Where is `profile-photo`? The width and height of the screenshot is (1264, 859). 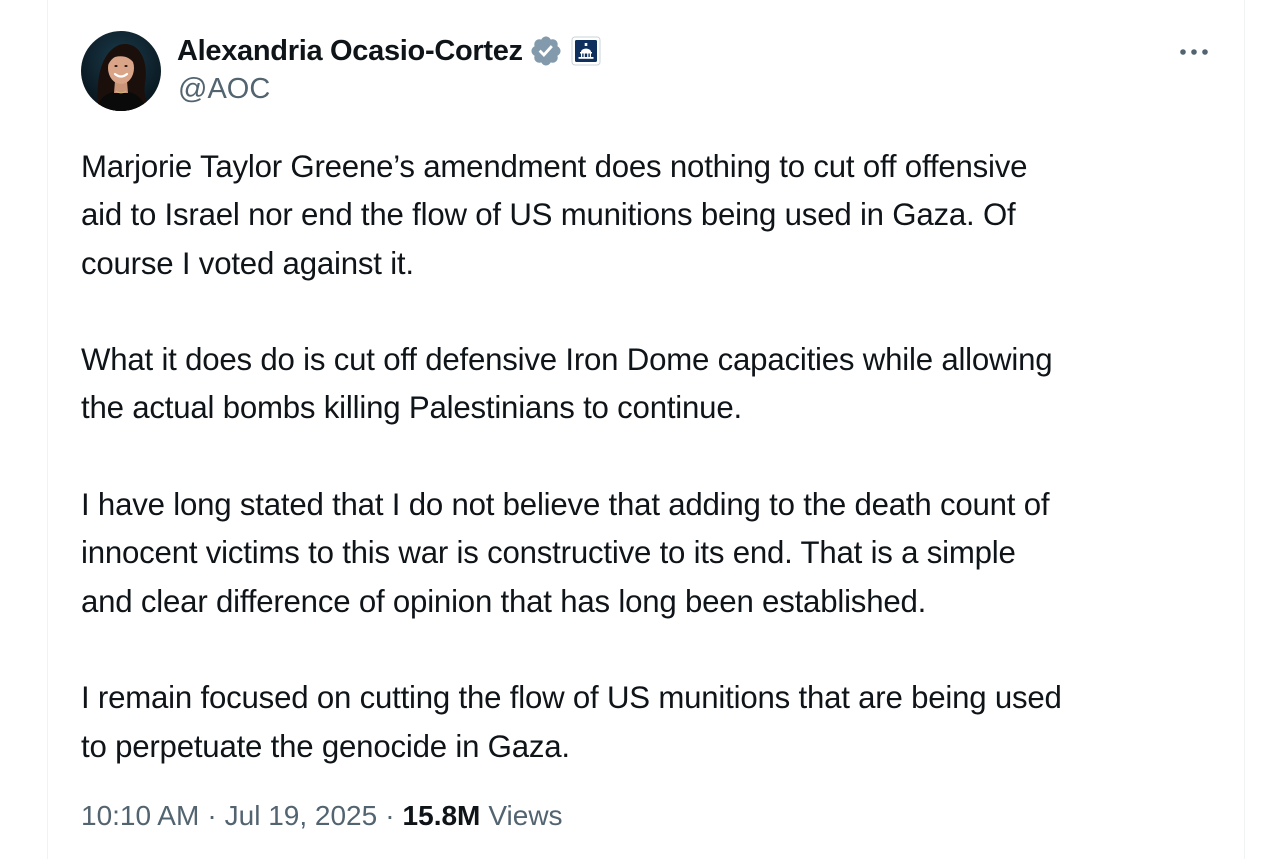 profile-photo is located at coordinates (121, 71).